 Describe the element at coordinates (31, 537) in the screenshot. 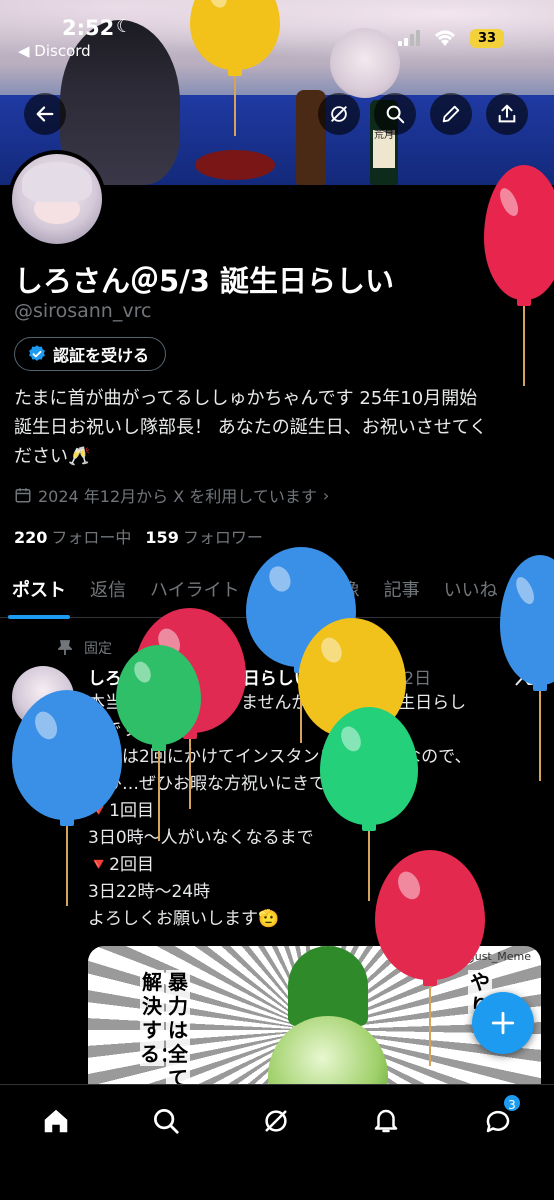

I see `following-count: 220` at that location.